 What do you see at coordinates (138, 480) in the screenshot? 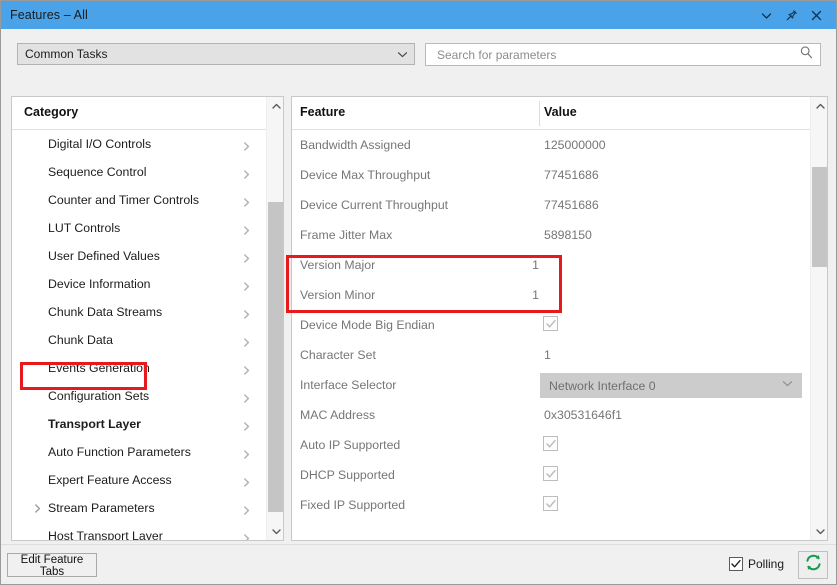
I see `category-item-expert-feature-access: Expert Feature Access` at bounding box center [138, 480].